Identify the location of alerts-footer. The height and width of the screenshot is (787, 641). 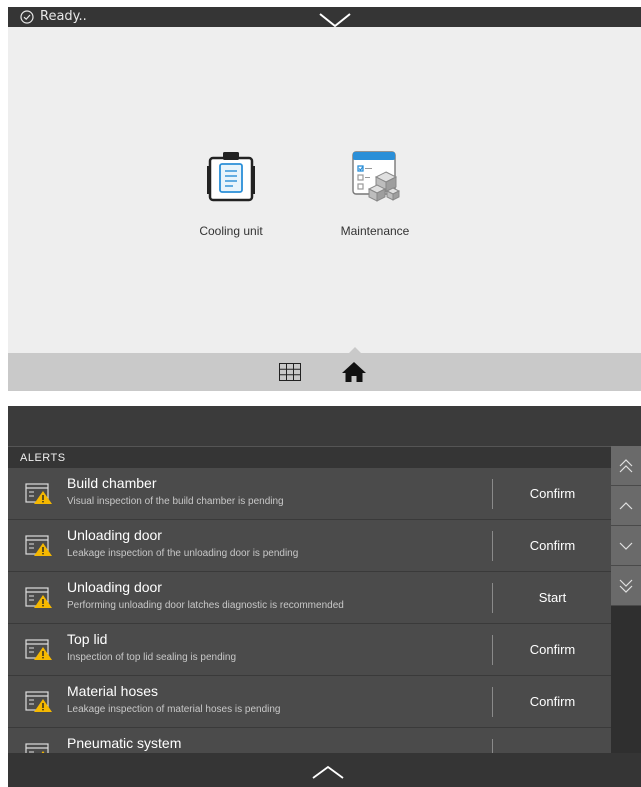
(324, 770).